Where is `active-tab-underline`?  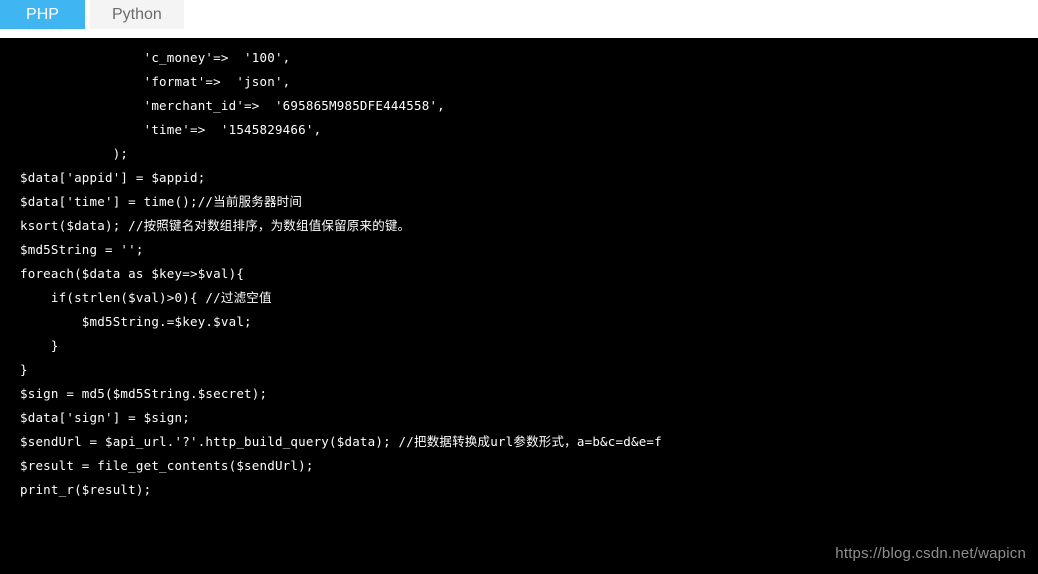
active-tab-underline is located at coordinates (42, 28).